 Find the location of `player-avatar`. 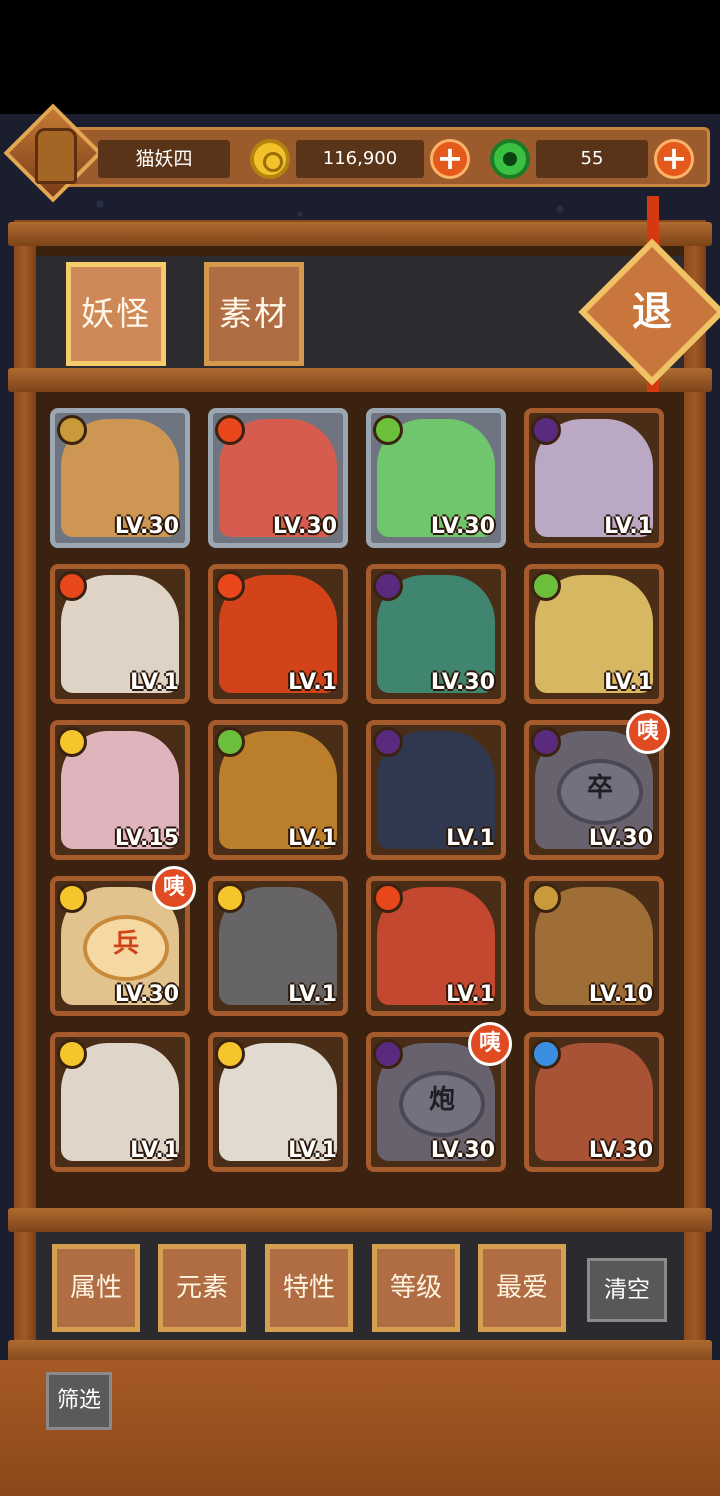

player-avatar is located at coordinates (56, 156).